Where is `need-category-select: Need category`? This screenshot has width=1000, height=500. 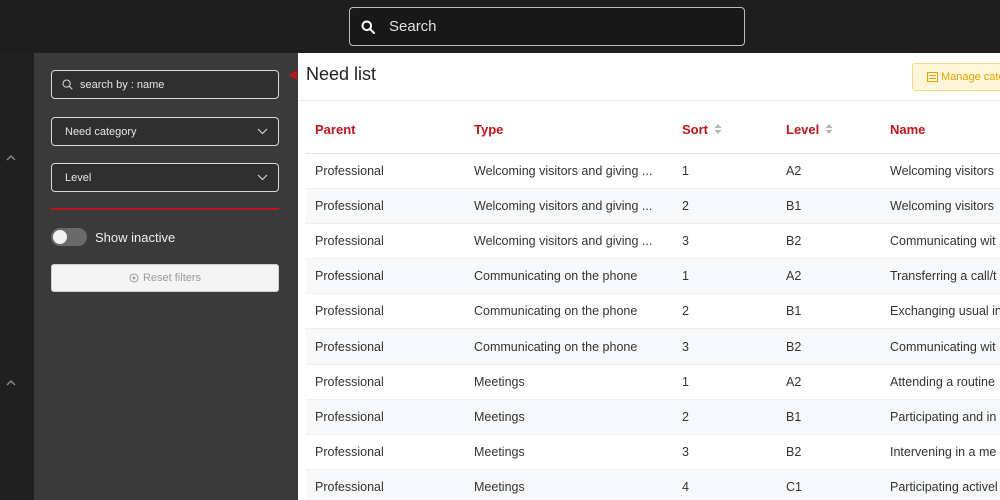
need-category-select: Need category is located at coordinates (165, 131).